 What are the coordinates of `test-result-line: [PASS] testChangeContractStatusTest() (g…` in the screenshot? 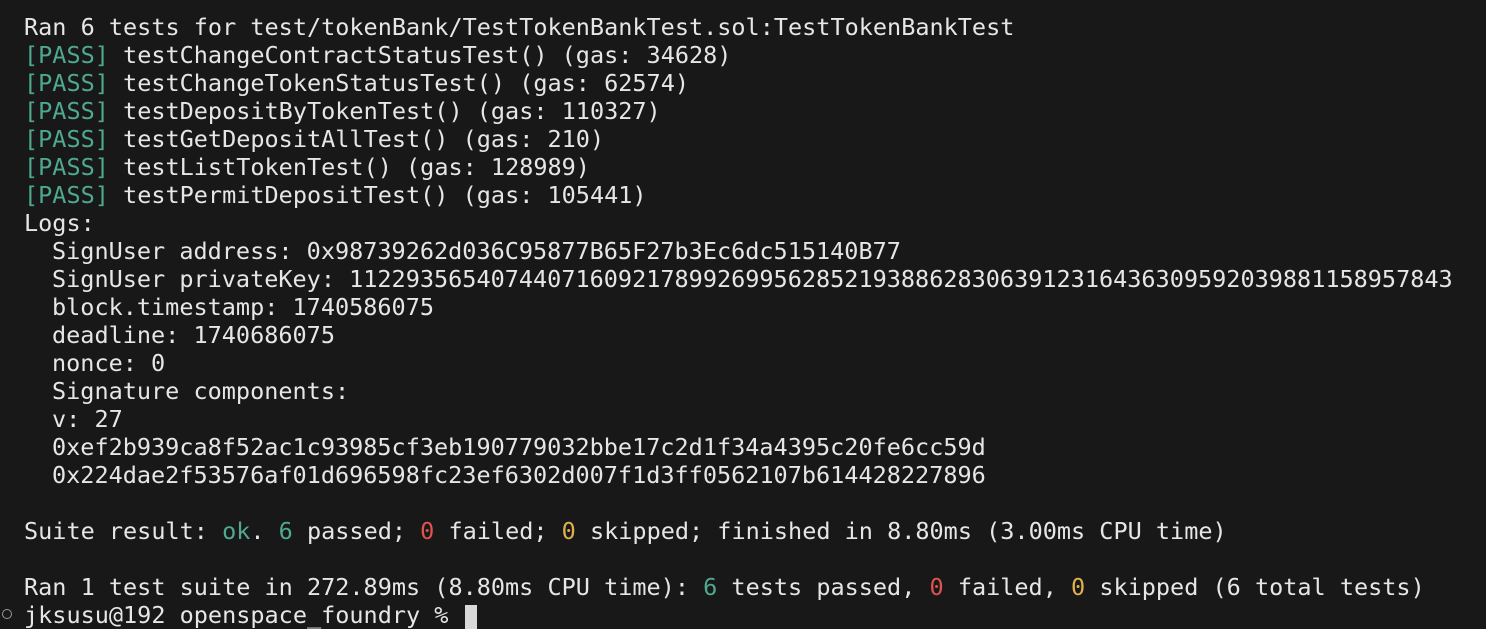 It's located at (755, 55).